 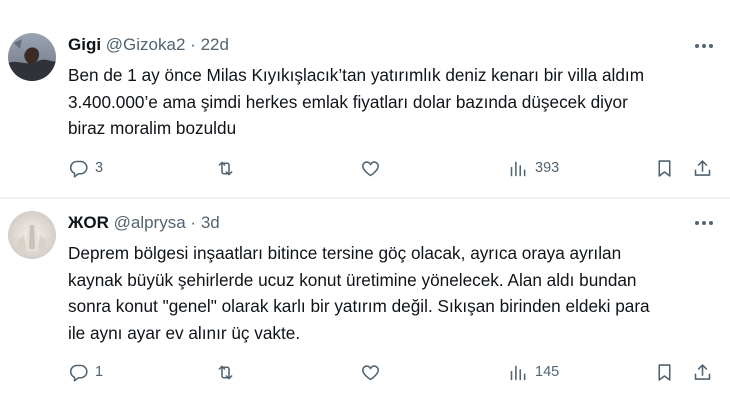 I want to click on timestamp: 3d, so click(x=210, y=222).